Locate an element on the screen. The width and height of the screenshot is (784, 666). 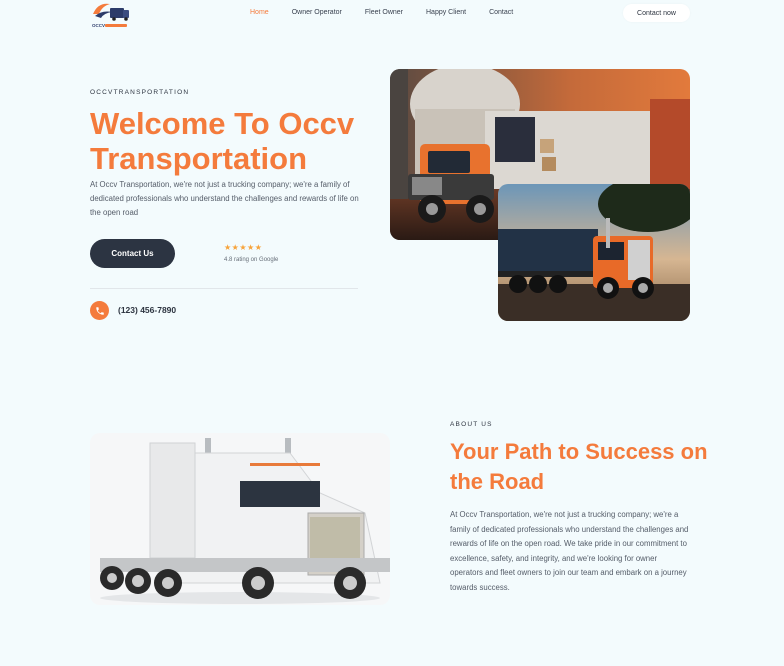
rating-text: 4.8 rating on Google is located at coordinates (251, 260).